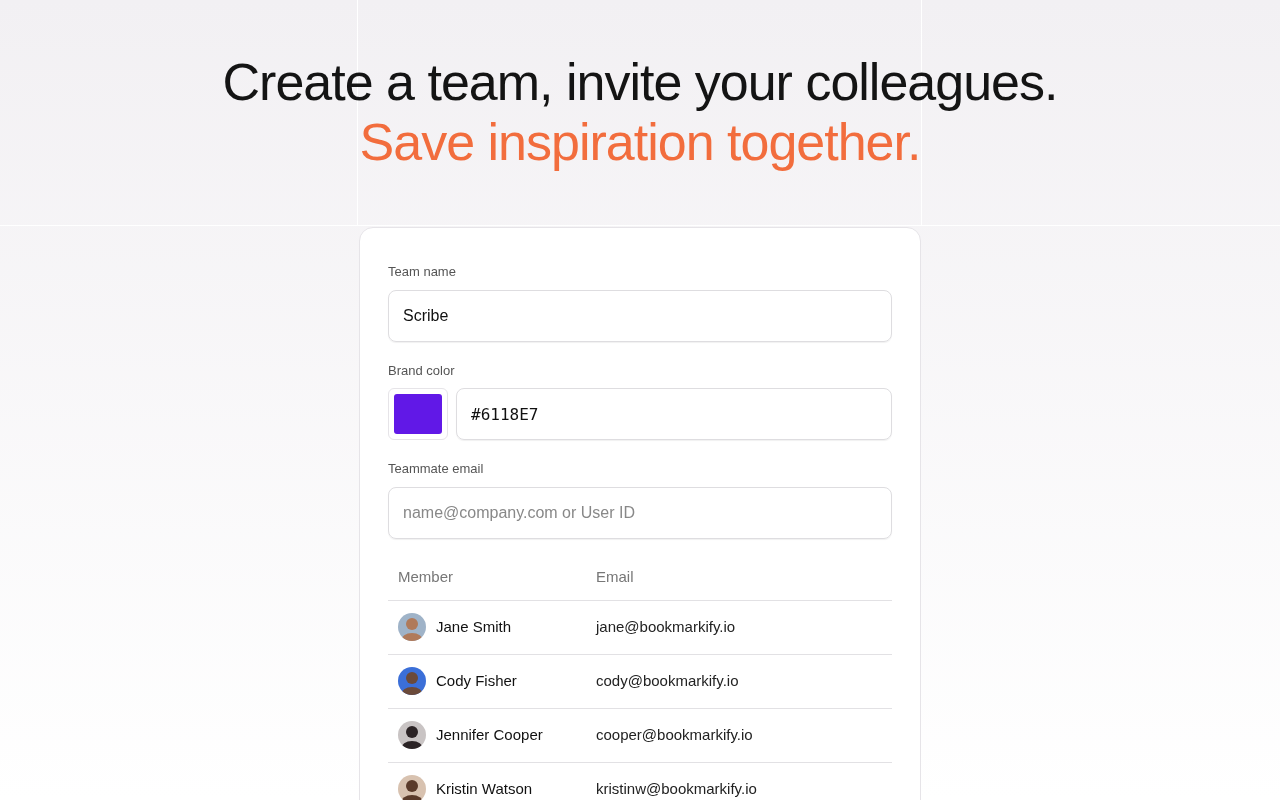 The width and height of the screenshot is (1280, 800). Describe the element at coordinates (484, 788) in the screenshot. I see `member-name: Kristin Watson` at that location.